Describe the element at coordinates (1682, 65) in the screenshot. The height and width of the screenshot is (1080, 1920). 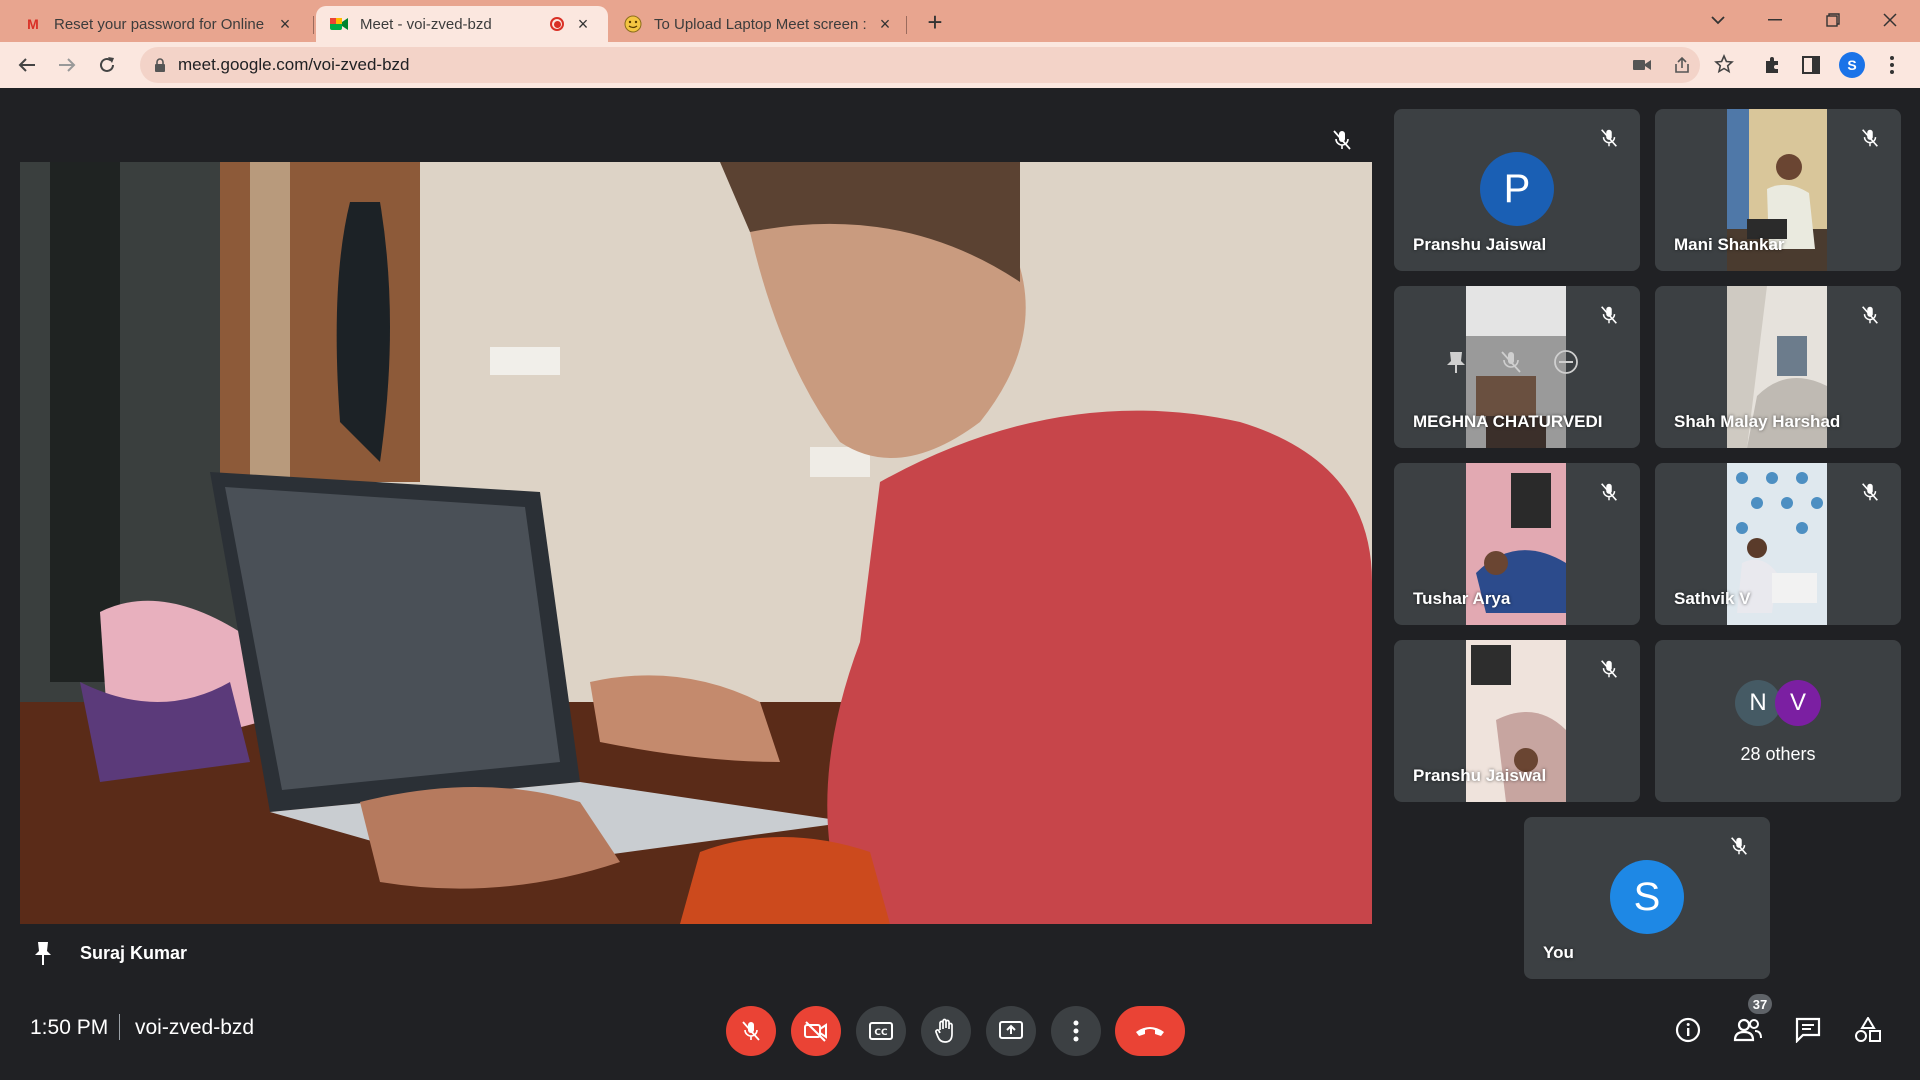
I see `share-icon` at that location.